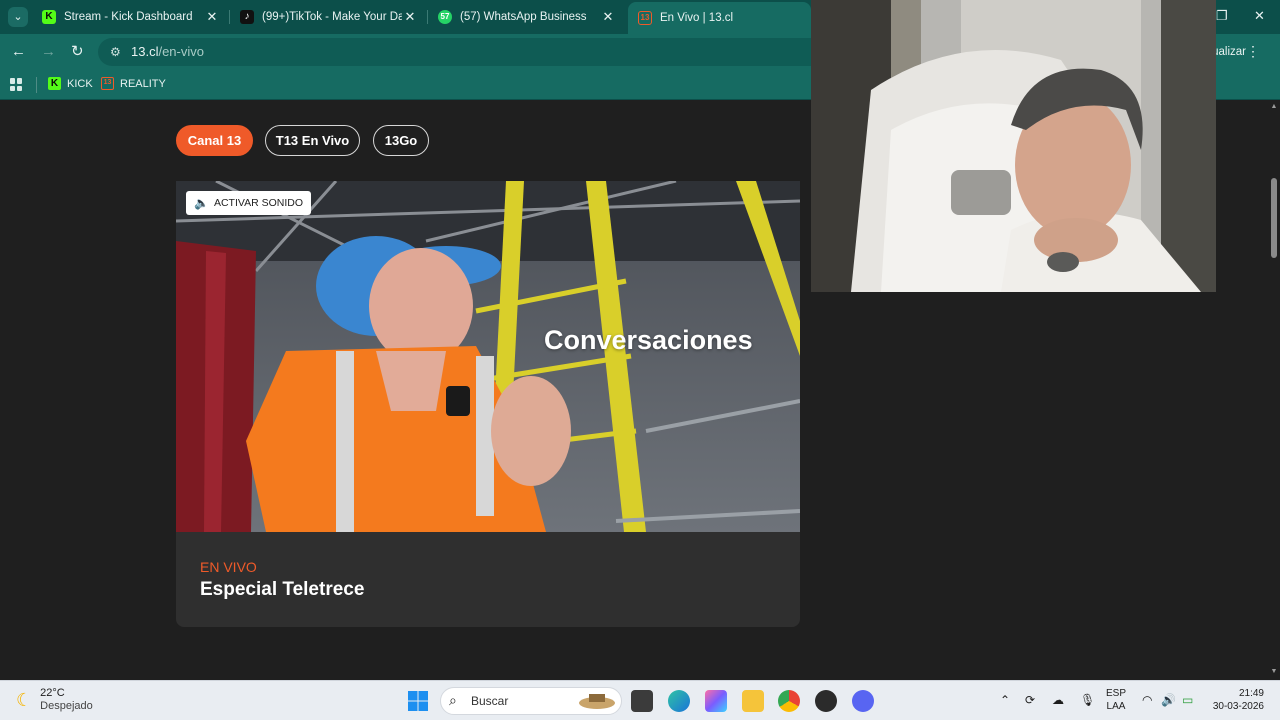 Image resolution: width=1280 pixels, height=720 pixels. I want to click on reload-icon: ↻, so click(77, 52).